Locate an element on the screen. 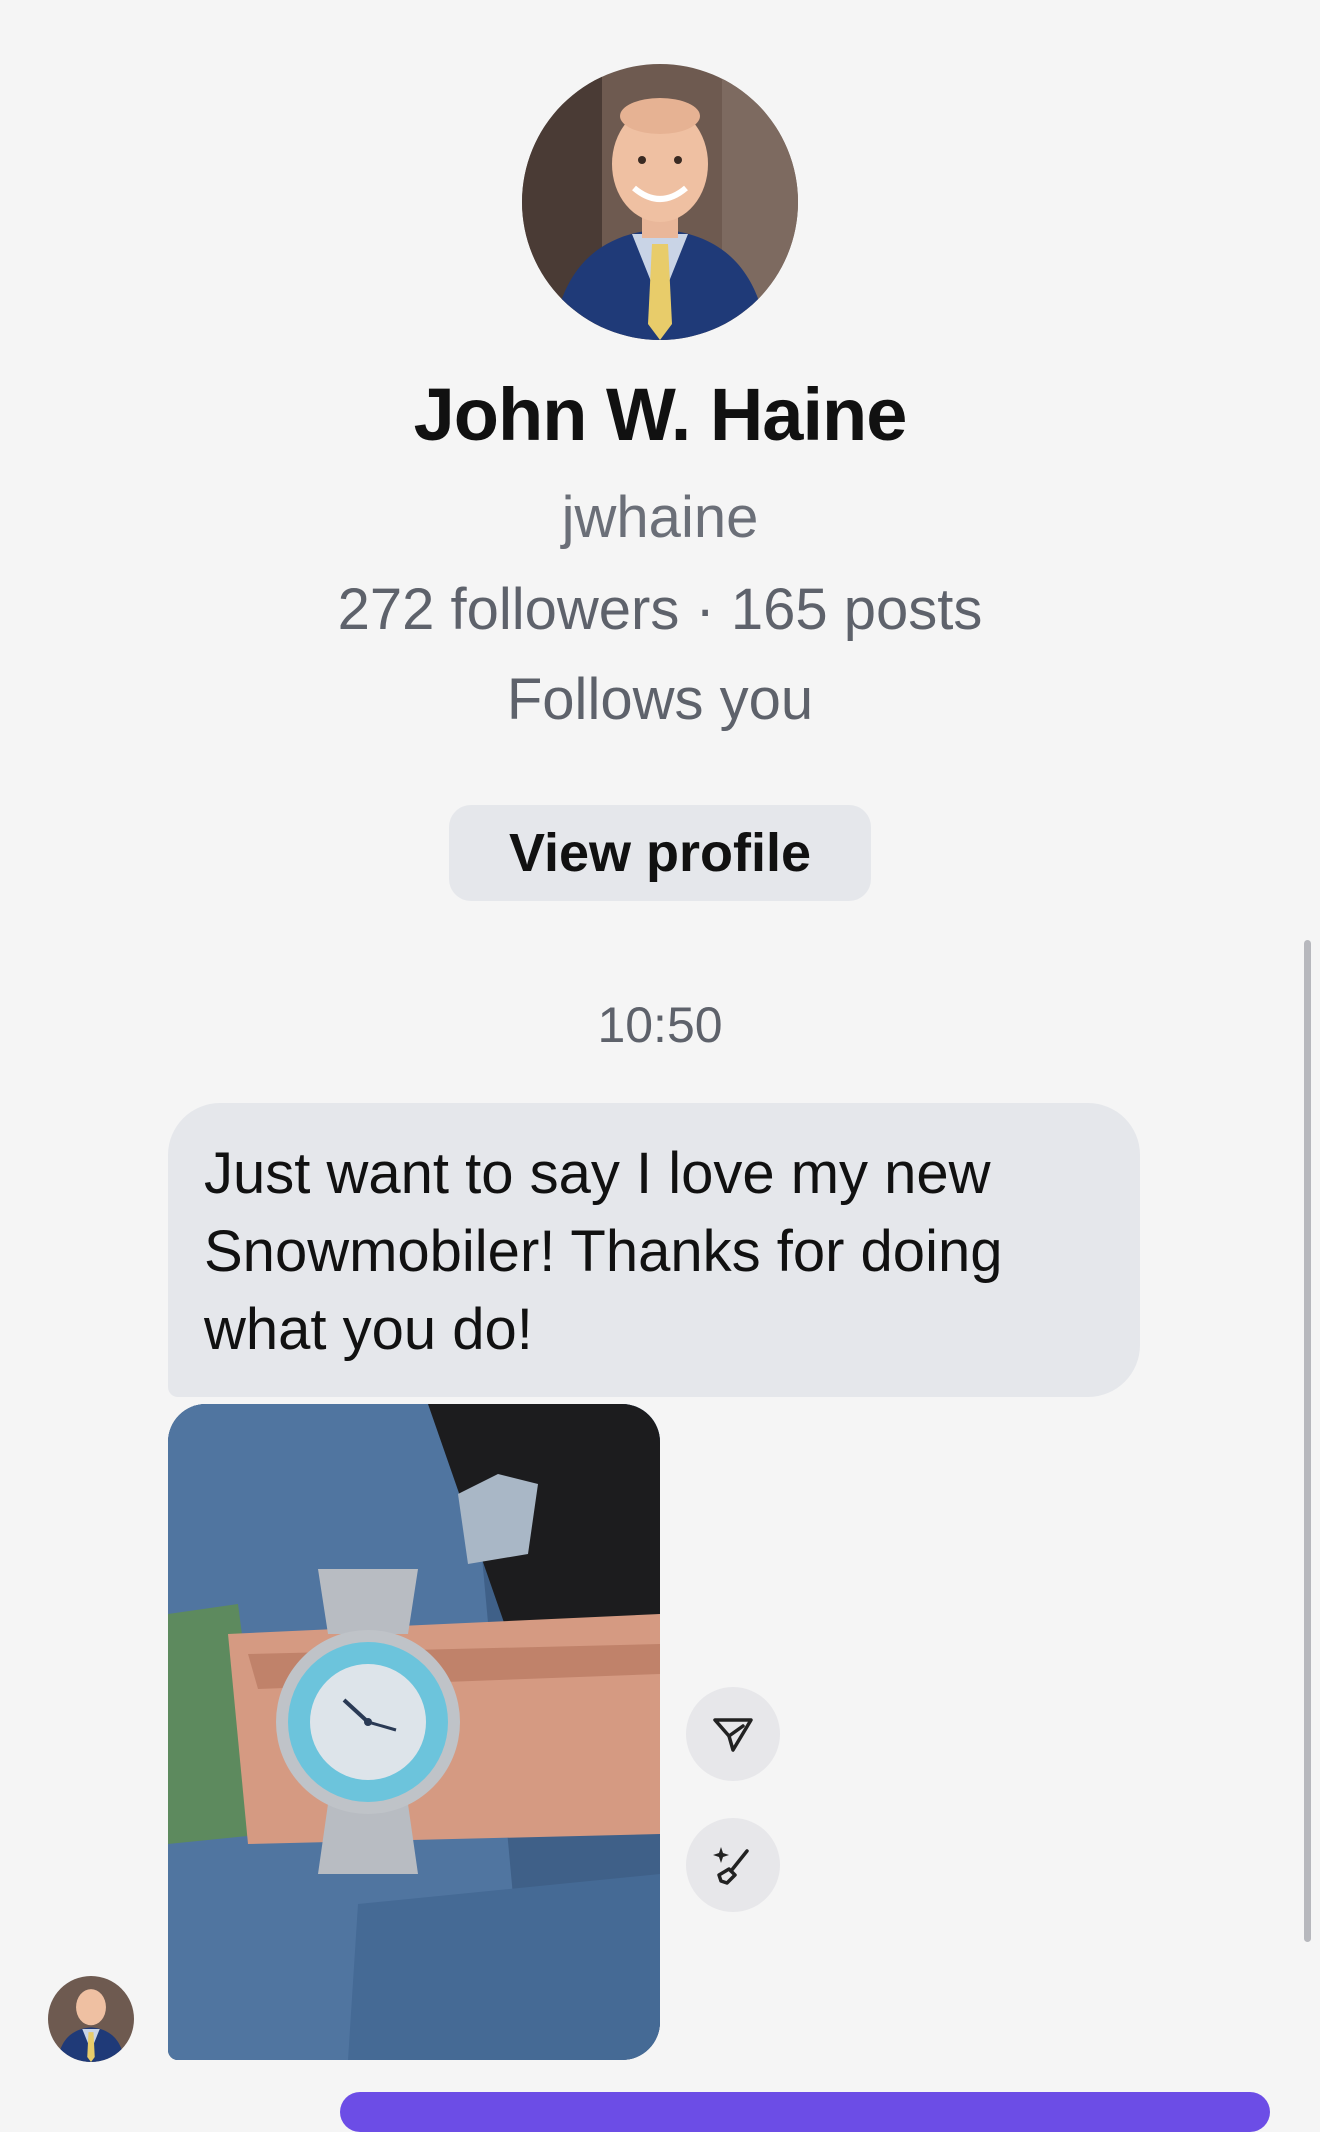  send-icon is located at coordinates (733, 1735).